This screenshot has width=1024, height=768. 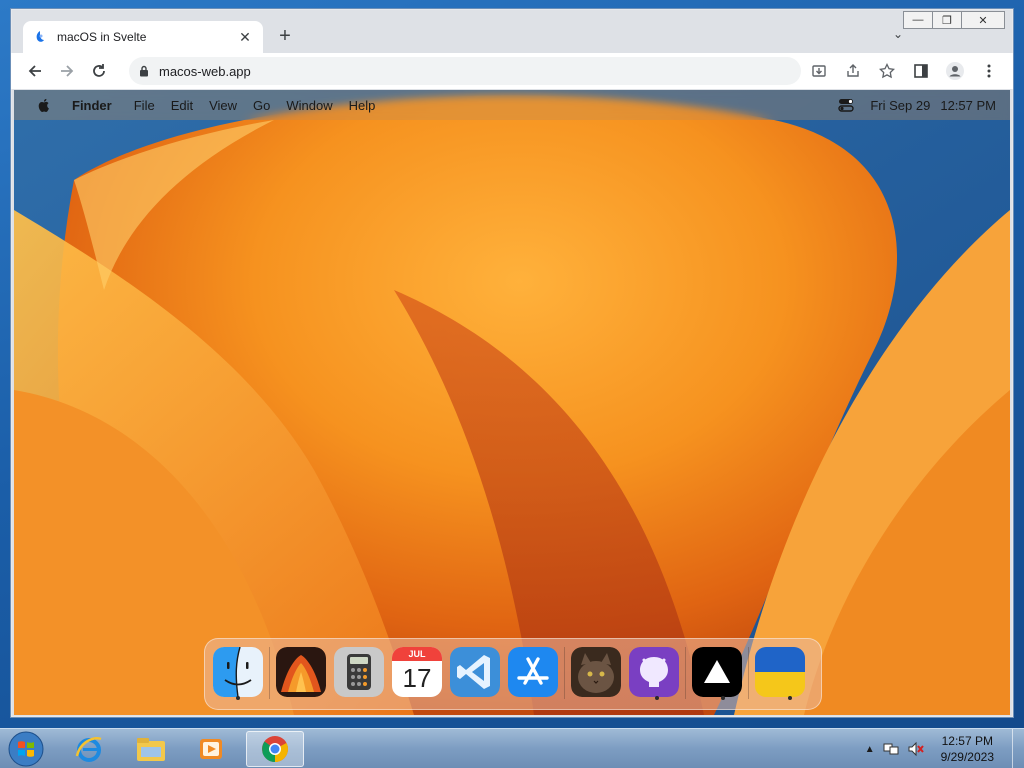 I want to click on forward-arrow-icon, so click(x=67, y=71).